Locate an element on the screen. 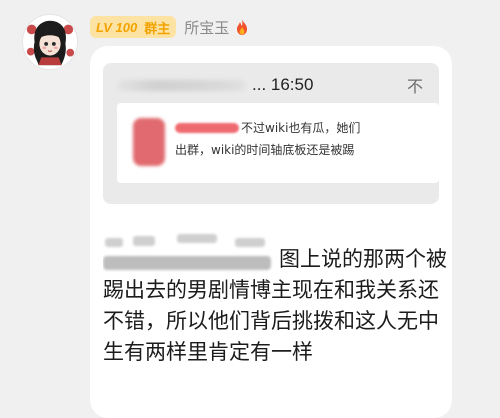  quoted-image-text-line1: 不过wiki也有瓜，她们 is located at coordinates (301, 128).